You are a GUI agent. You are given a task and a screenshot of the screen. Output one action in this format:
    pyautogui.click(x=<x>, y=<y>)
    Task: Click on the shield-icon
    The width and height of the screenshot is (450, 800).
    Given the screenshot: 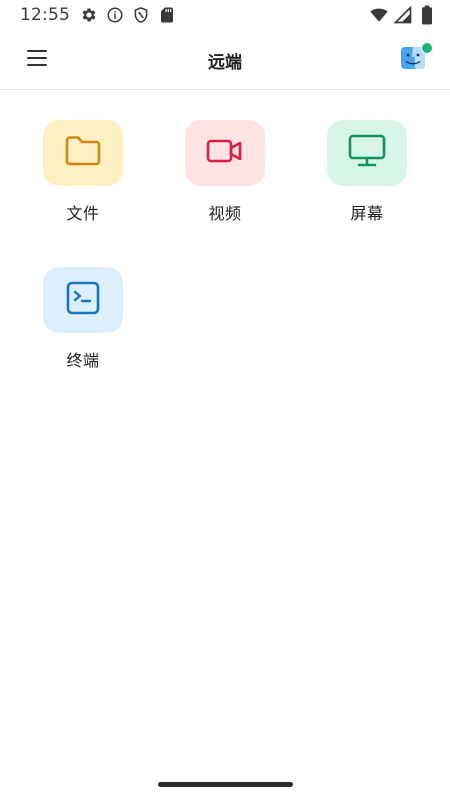 What is the action you would take?
    pyautogui.click(x=141, y=15)
    